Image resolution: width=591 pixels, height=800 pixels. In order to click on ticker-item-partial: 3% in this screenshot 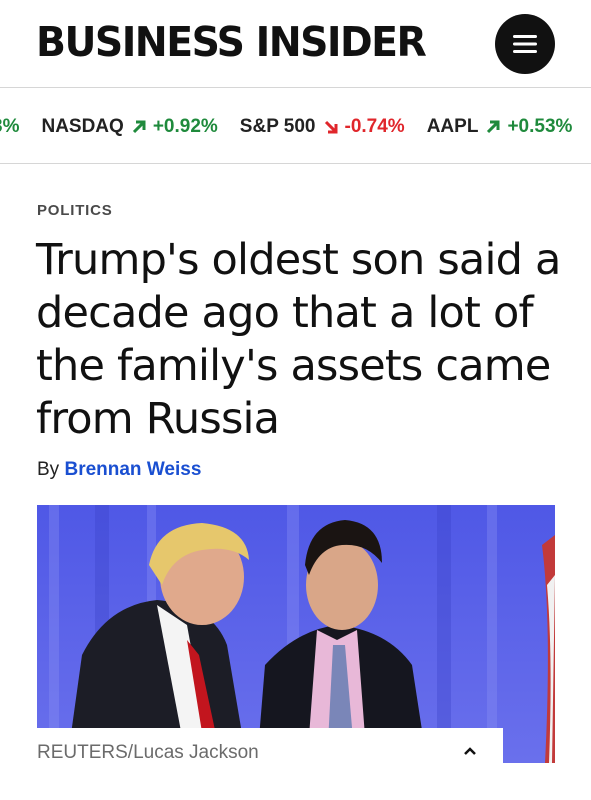, I will do `click(9, 127)`.